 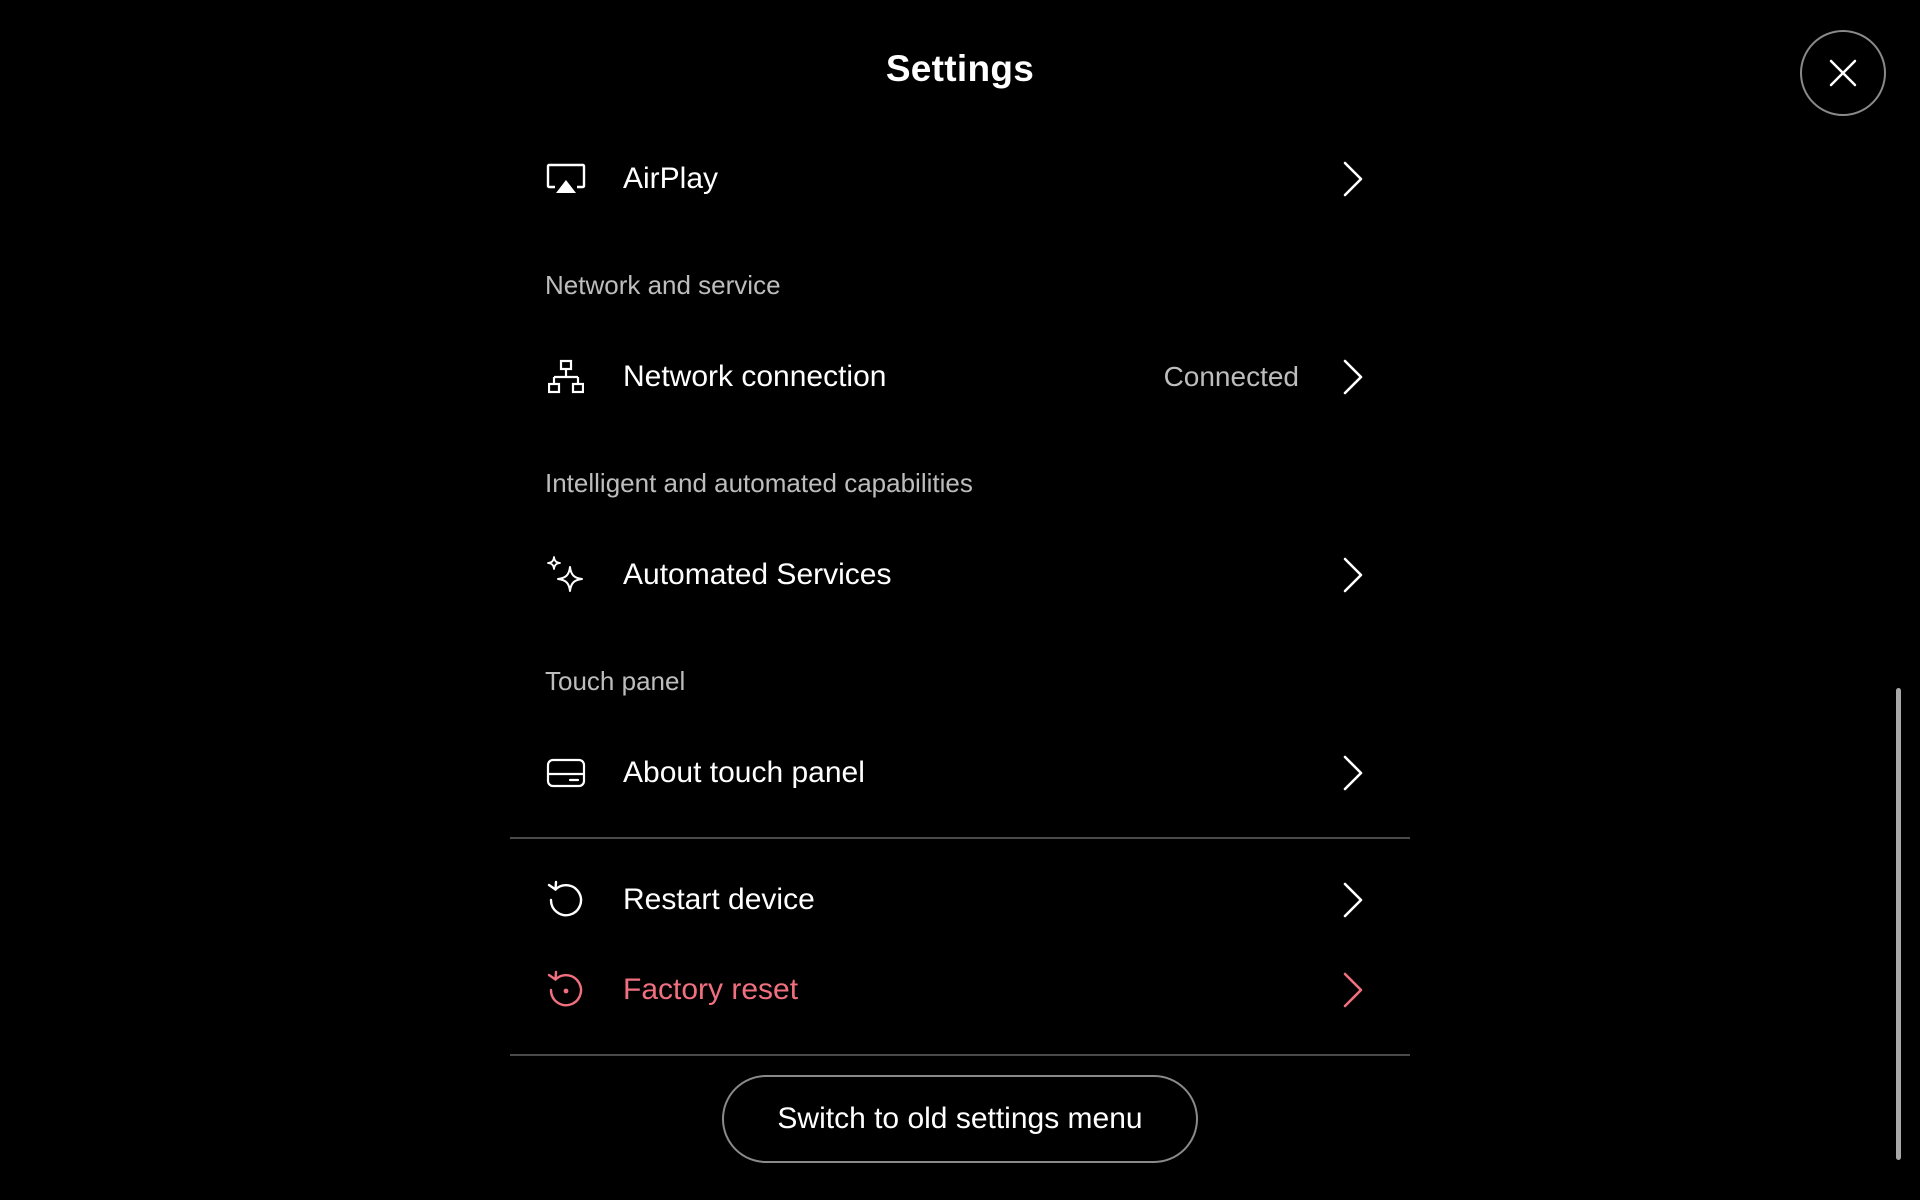 What do you see at coordinates (960, 377) in the screenshot?
I see `network-connection-row: Network connection Connected` at bounding box center [960, 377].